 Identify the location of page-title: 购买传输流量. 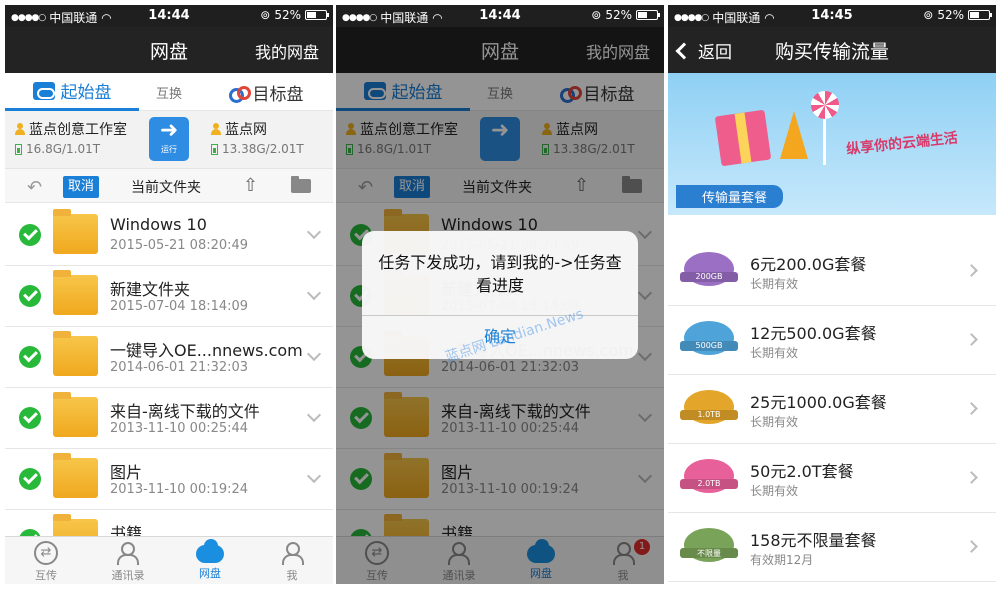
(831, 52).